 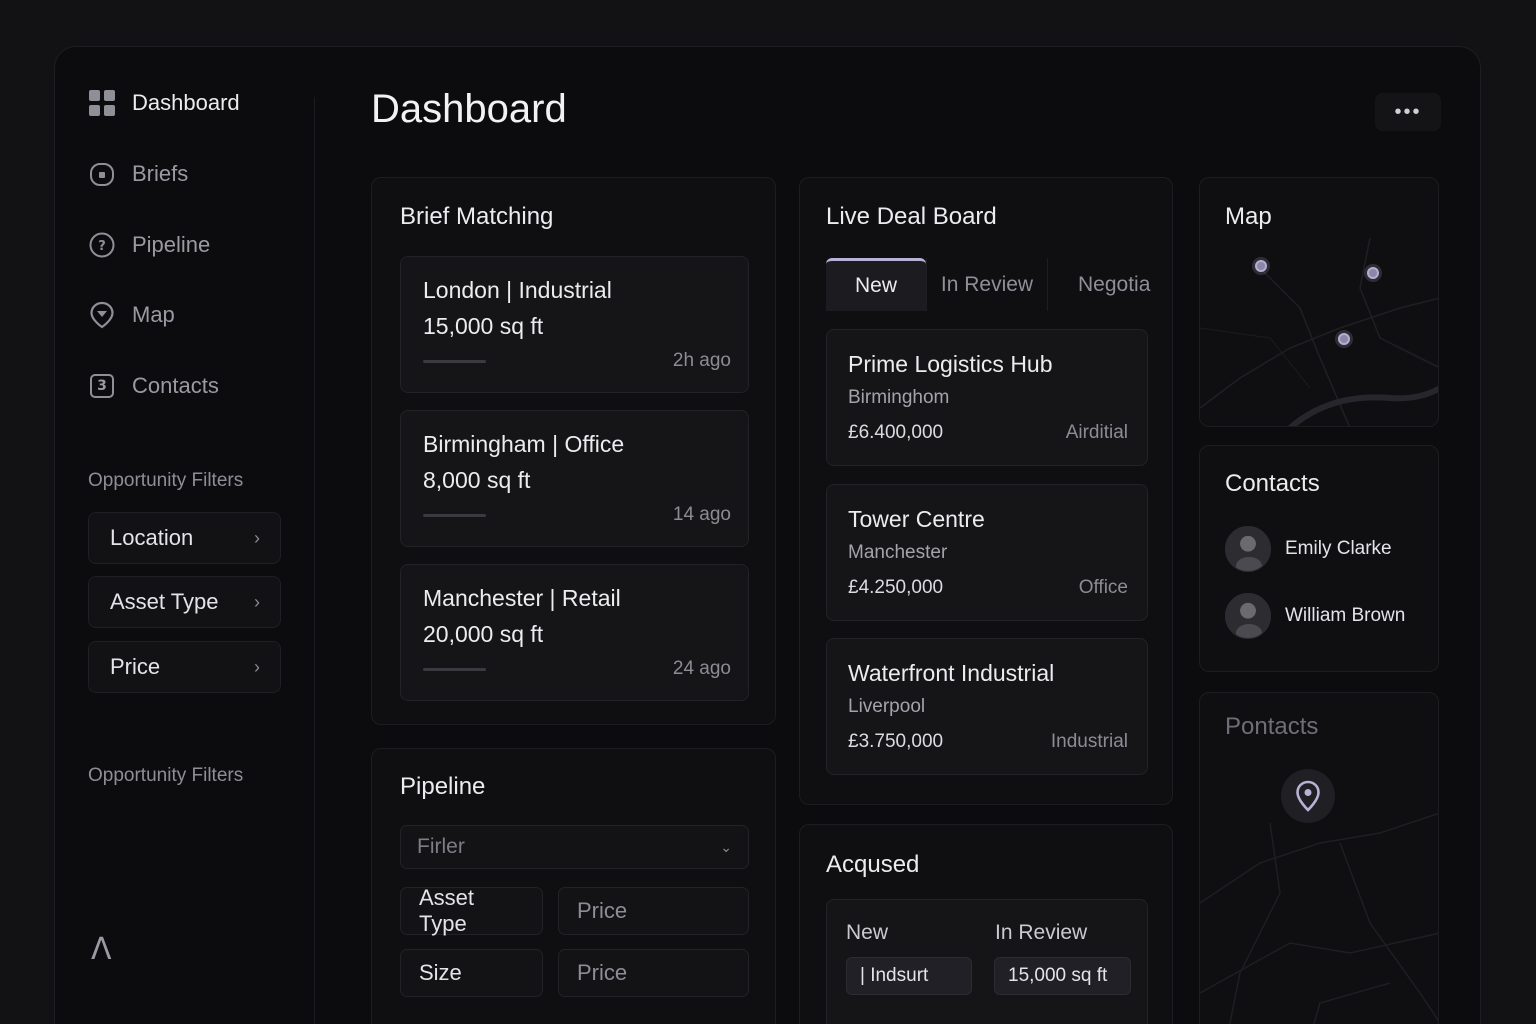 I want to click on brief-card: London | Industrial 15,000 sq ft 2h ago, so click(x=574, y=324).